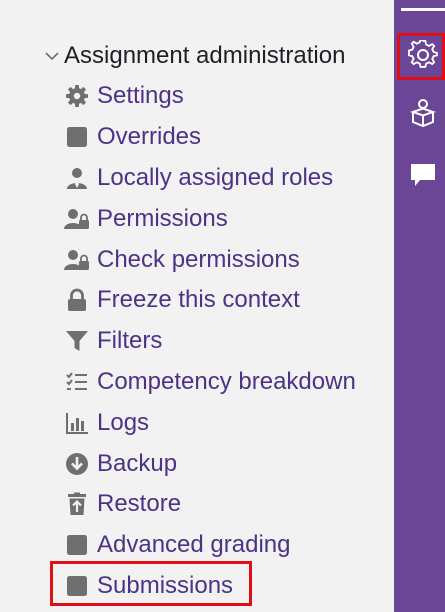 This screenshot has height=612, width=445. I want to click on cube-person-icon, so click(423, 115).